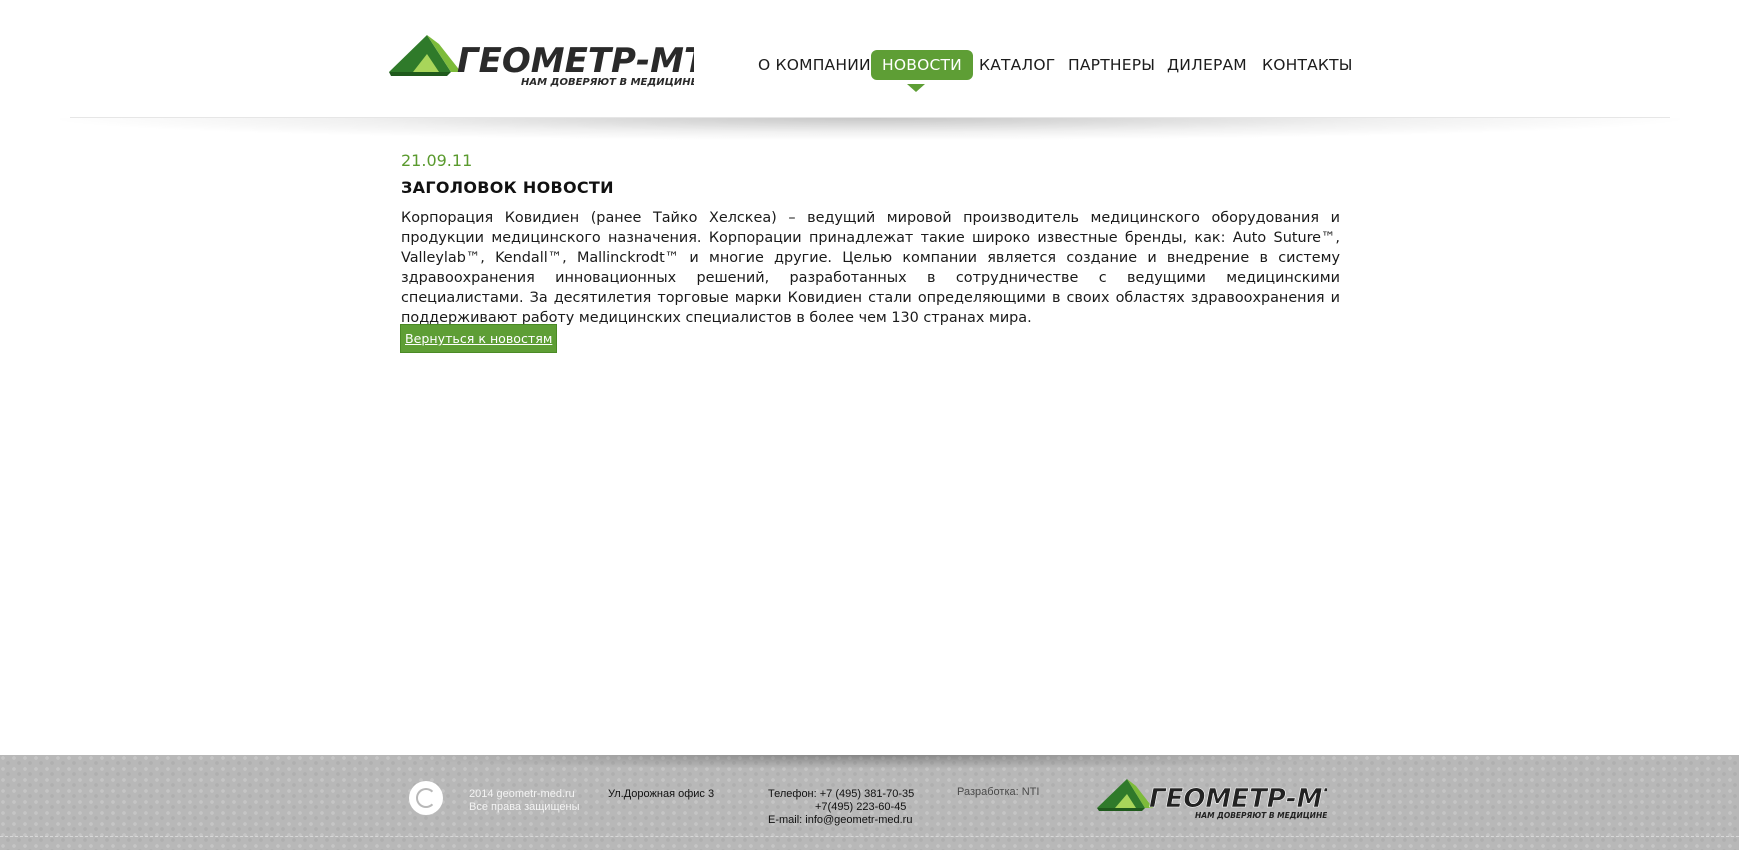  What do you see at coordinates (1307, 65) in the screenshot?
I see `nav-item-contacts: КОНТАКТЫ` at bounding box center [1307, 65].